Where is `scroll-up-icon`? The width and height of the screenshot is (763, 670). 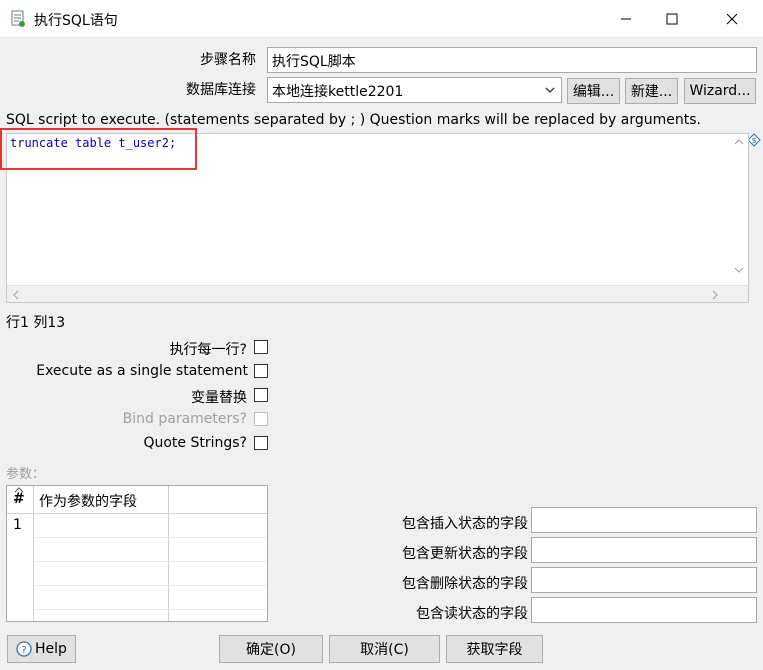 scroll-up-icon is located at coordinates (739, 142).